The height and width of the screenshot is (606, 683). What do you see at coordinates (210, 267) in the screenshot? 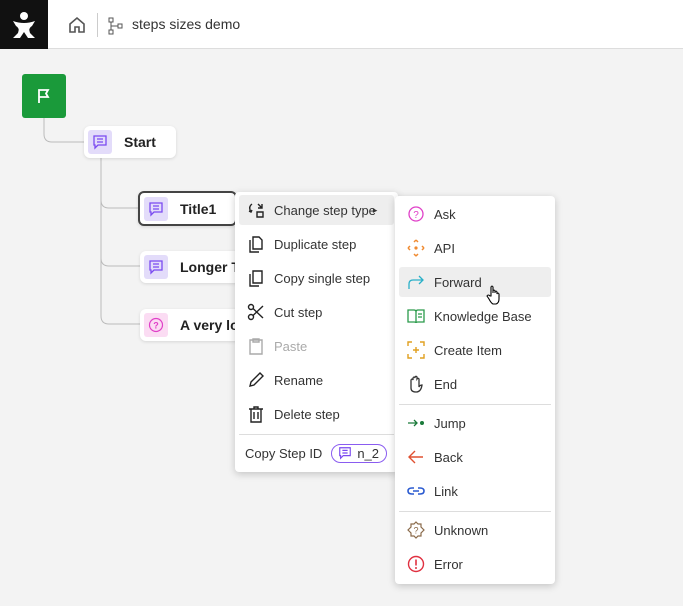
I see `node-label: Longer T` at bounding box center [210, 267].